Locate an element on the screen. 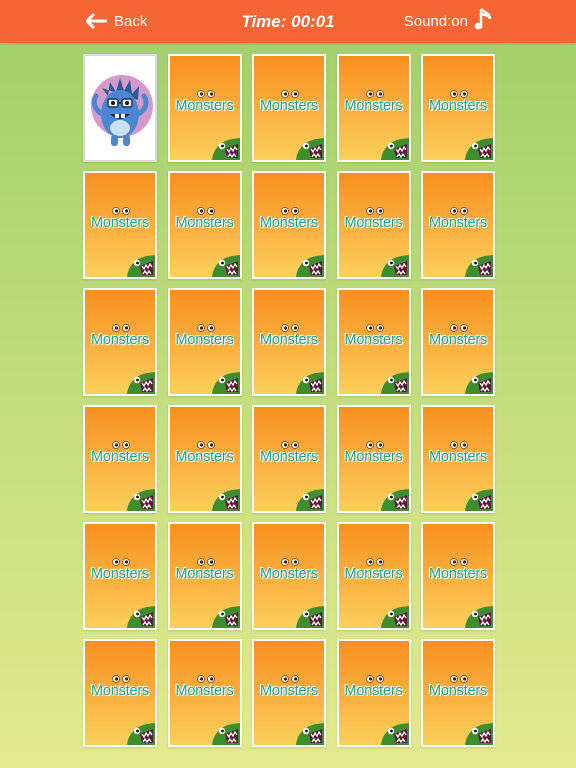  sound-toggle-button: Sound:on is located at coordinates (449, 21).